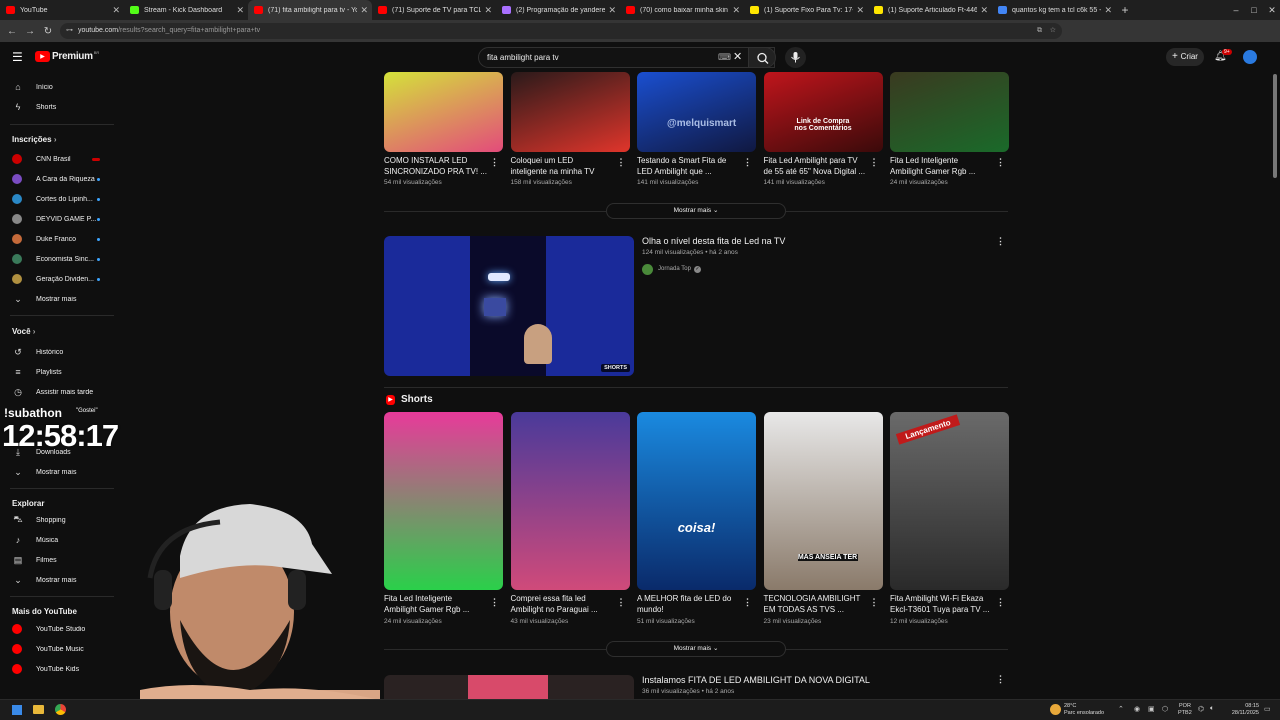  What do you see at coordinates (60, 649) in the screenshot?
I see `sidebar-item-youtube-music: YouTube Music` at bounding box center [60, 649].